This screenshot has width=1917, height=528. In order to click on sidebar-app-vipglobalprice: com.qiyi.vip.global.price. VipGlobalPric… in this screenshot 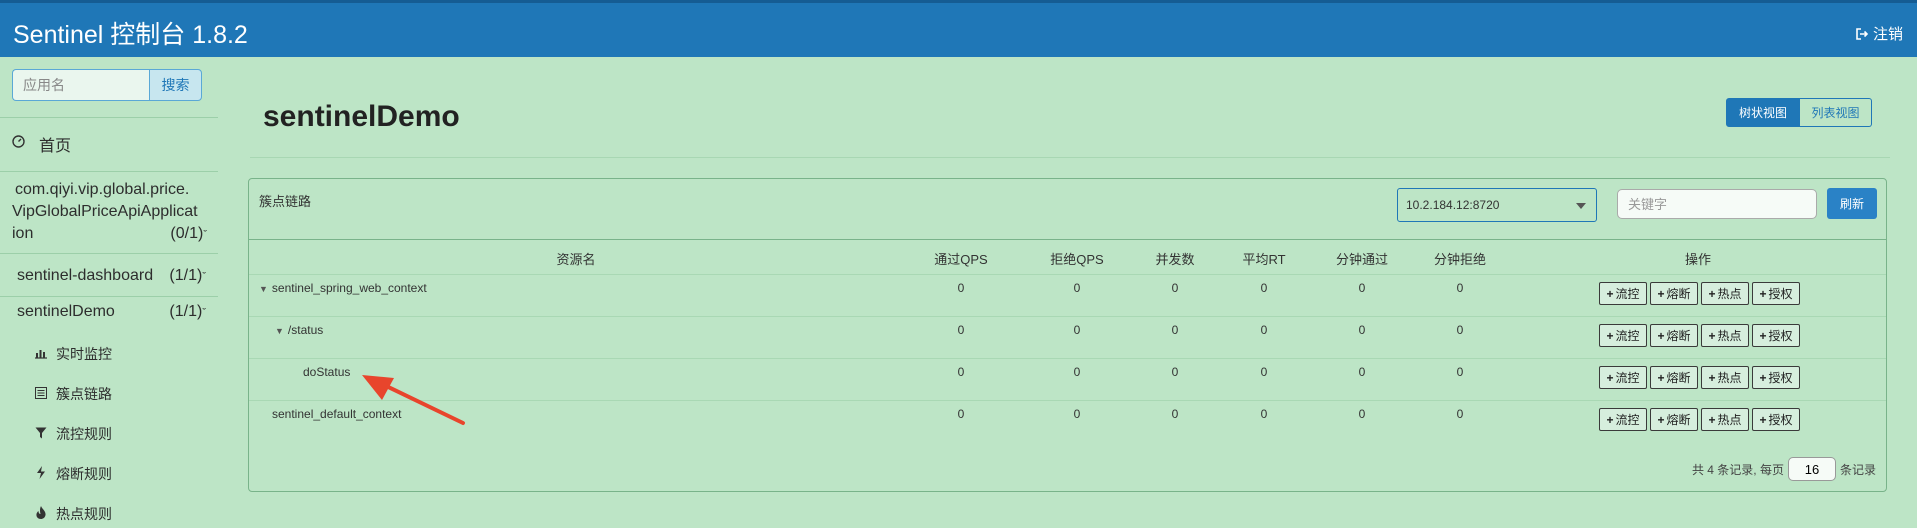, I will do `click(109, 212)`.